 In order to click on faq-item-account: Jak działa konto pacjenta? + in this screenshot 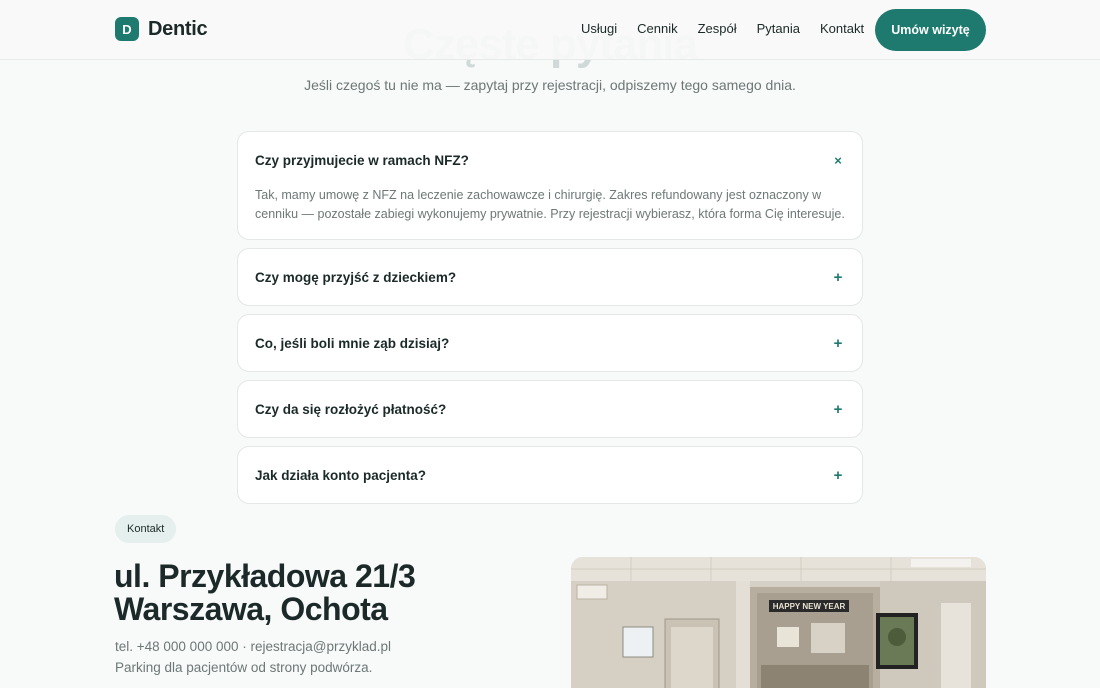, I will do `click(550, 475)`.